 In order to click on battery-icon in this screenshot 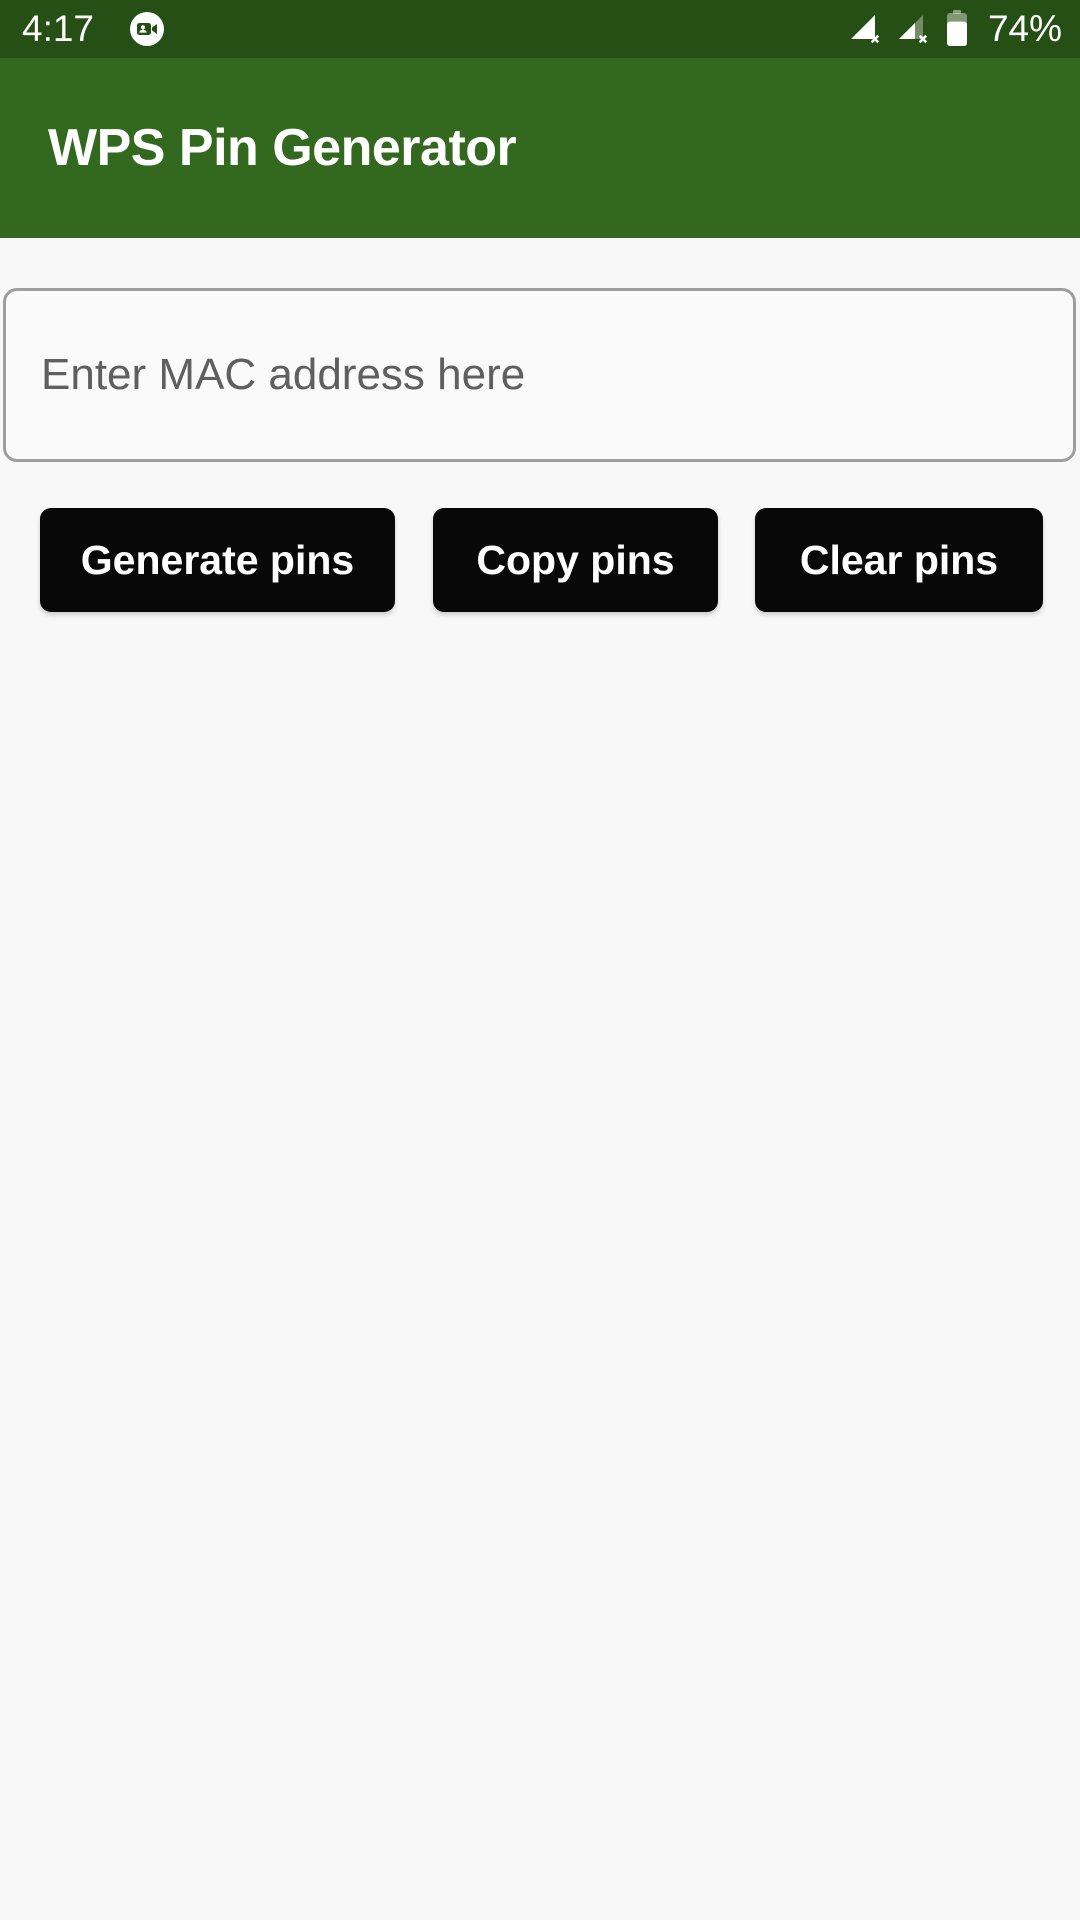, I will do `click(957, 29)`.